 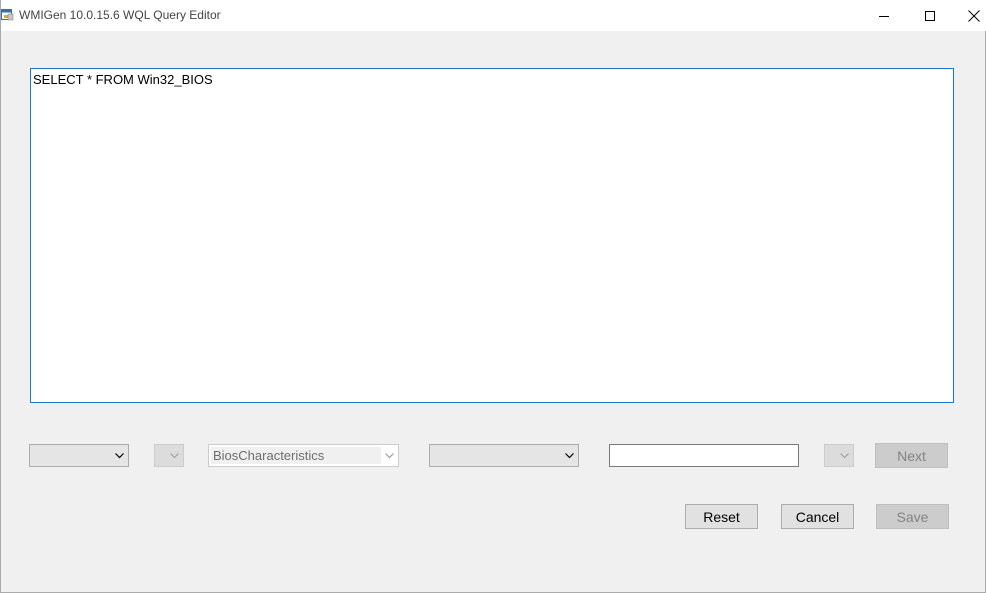 I want to click on property-combo-value: BiosCharacteristics, so click(x=296, y=455).